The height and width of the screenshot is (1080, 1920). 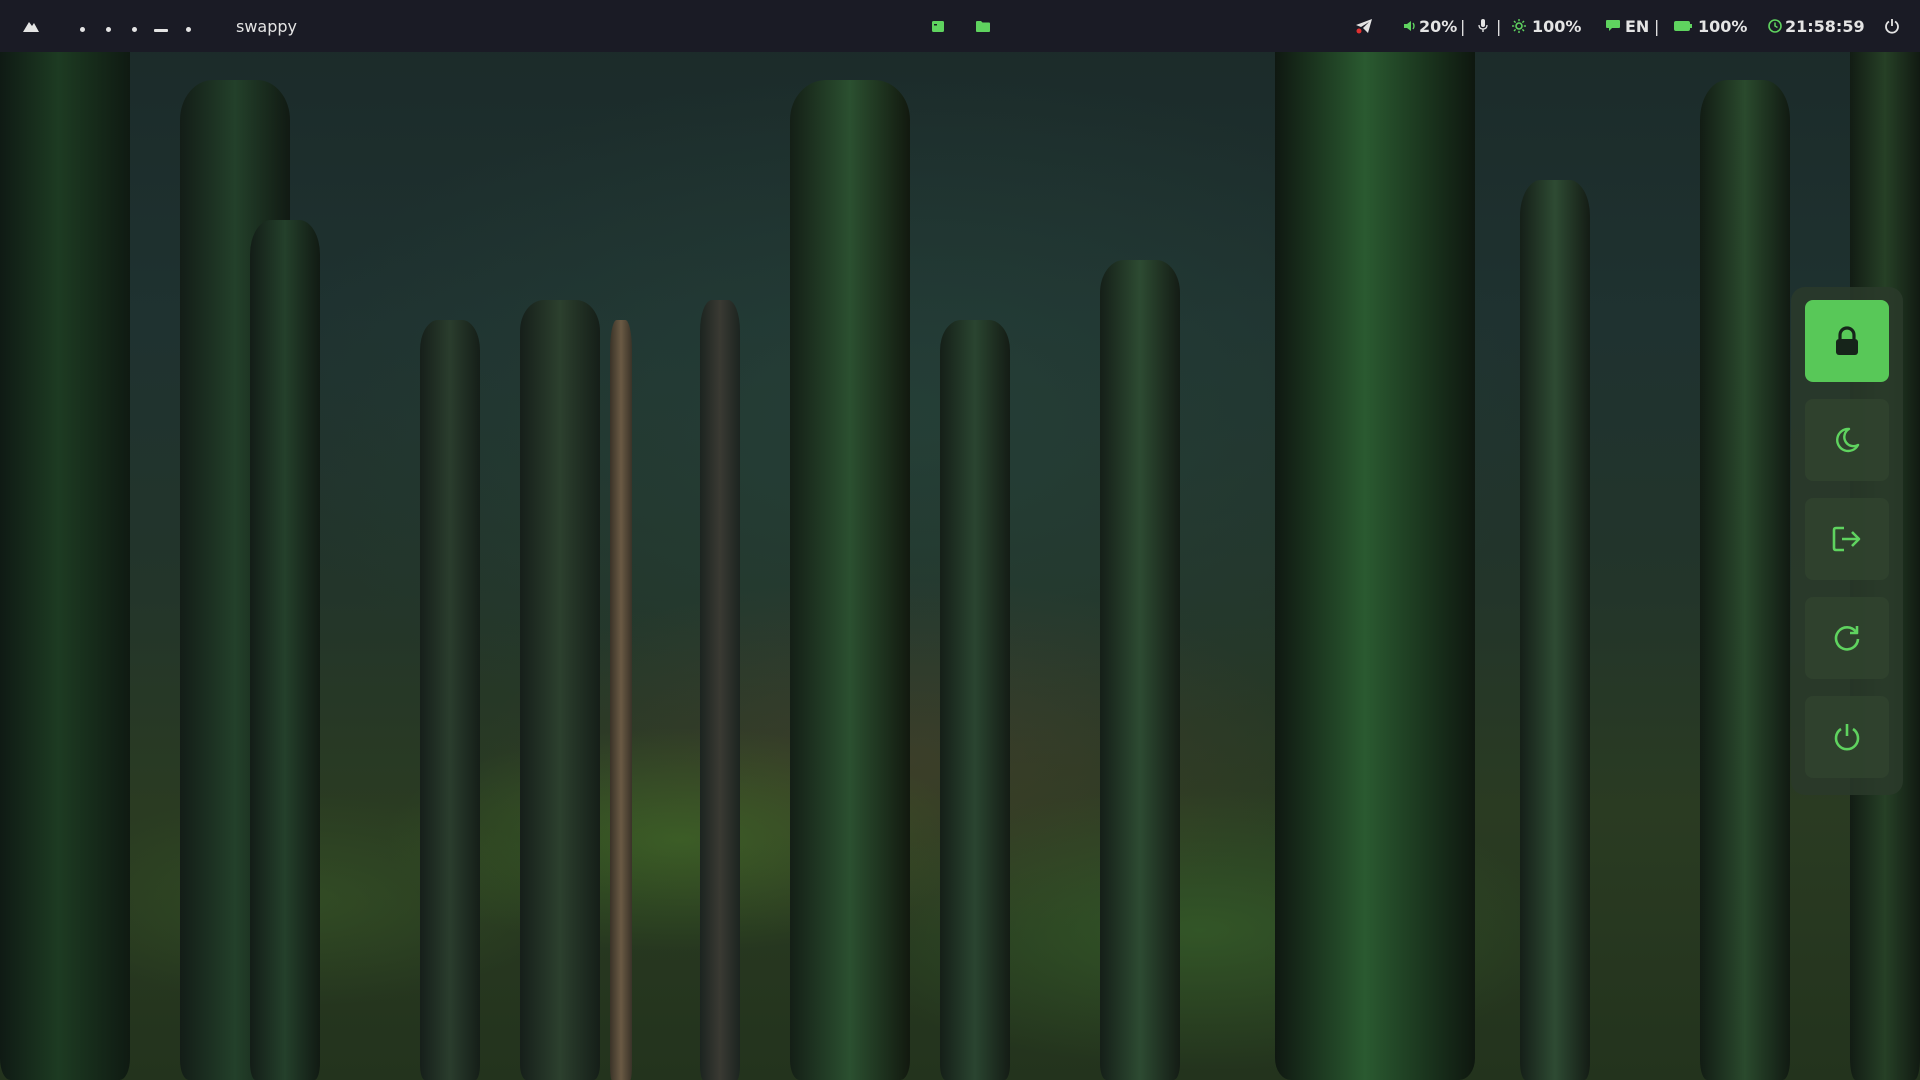 I want to click on telegram-tray-icon, so click(x=1364, y=26).